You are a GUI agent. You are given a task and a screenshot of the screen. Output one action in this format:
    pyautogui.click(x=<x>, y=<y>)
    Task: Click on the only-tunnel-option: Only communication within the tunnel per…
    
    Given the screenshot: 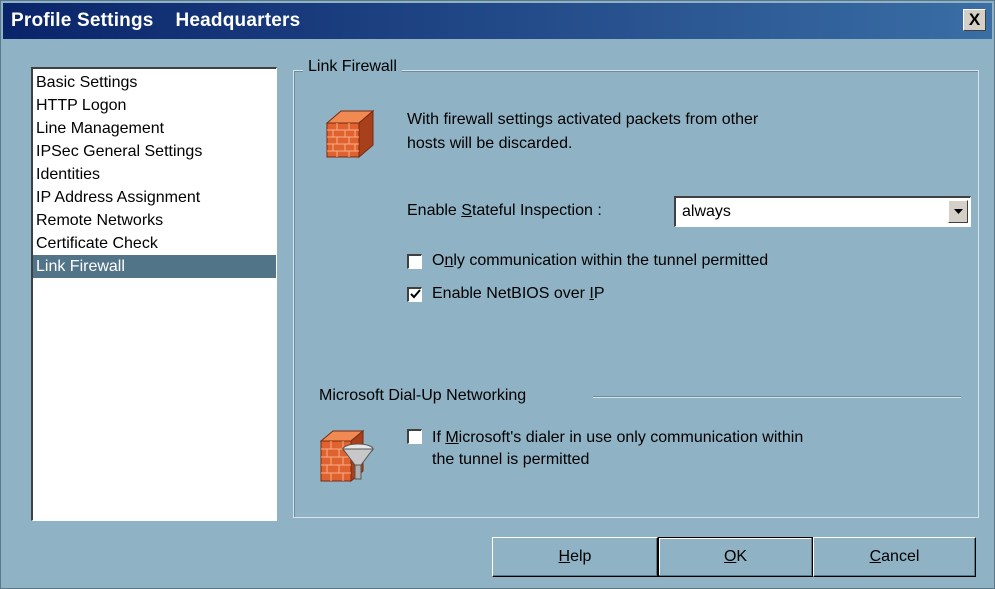 What is the action you would take?
    pyautogui.click(x=587, y=261)
    